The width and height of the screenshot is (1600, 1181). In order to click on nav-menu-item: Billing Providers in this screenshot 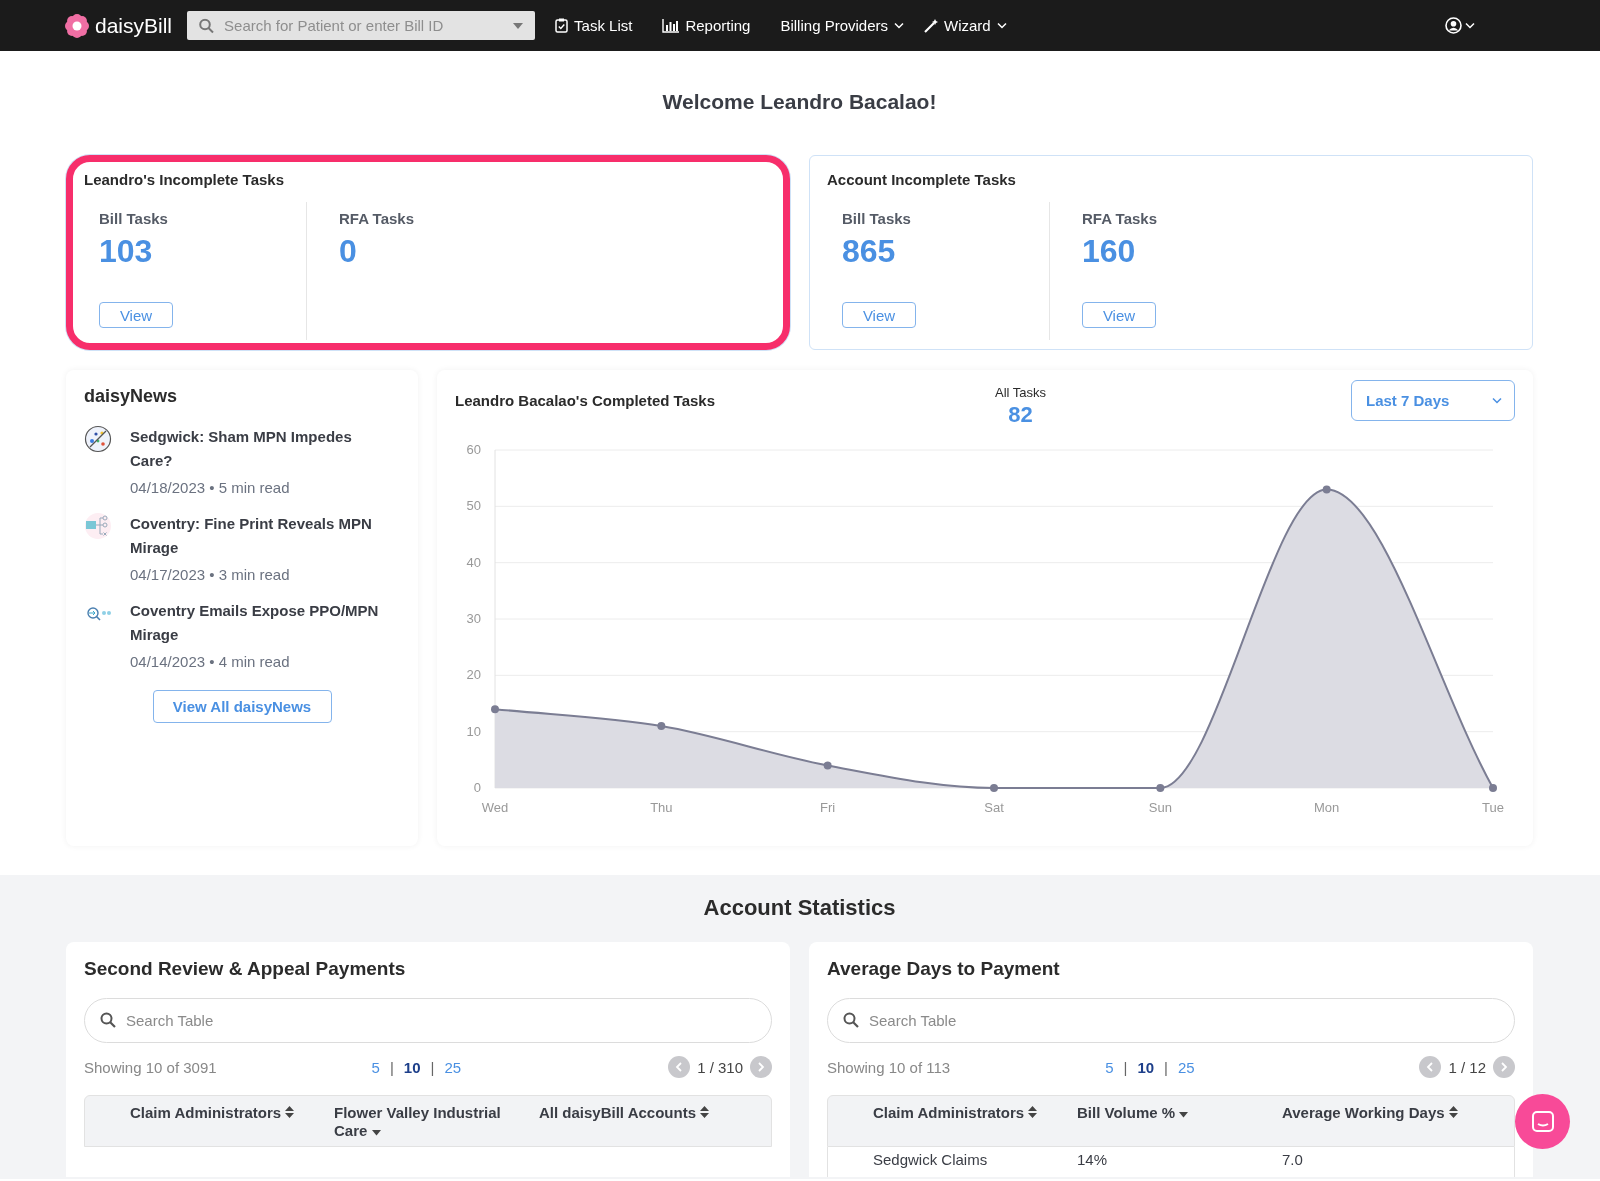, I will do `click(842, 25)`.